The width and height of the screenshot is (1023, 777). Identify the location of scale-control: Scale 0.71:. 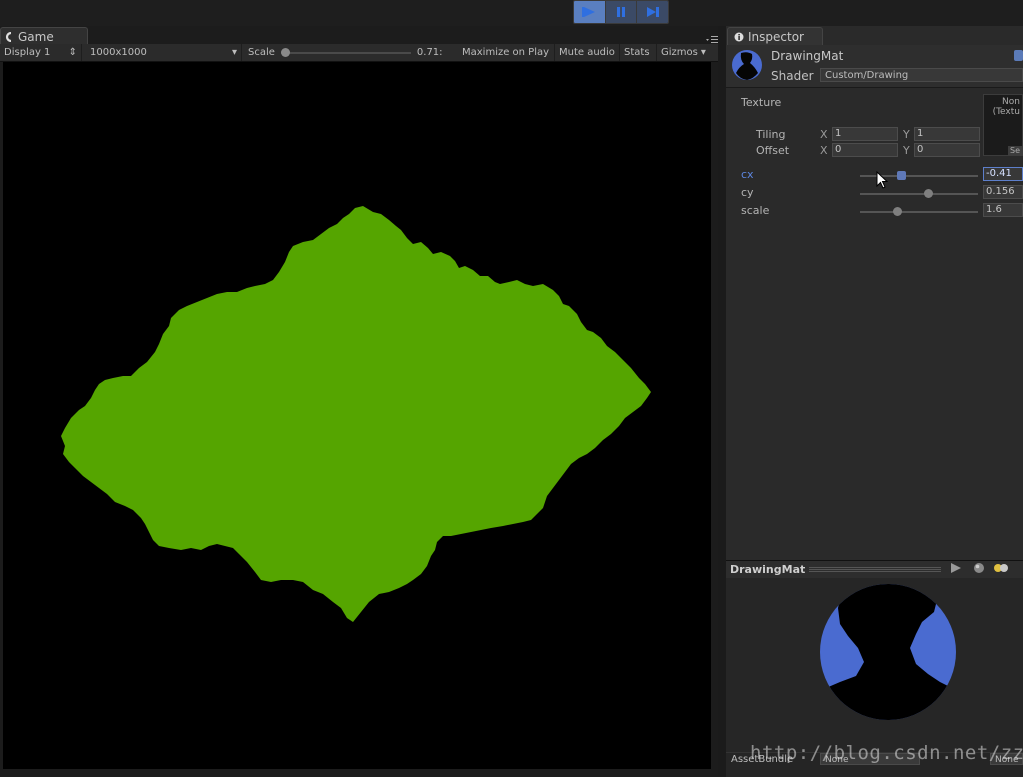
(350, 52).